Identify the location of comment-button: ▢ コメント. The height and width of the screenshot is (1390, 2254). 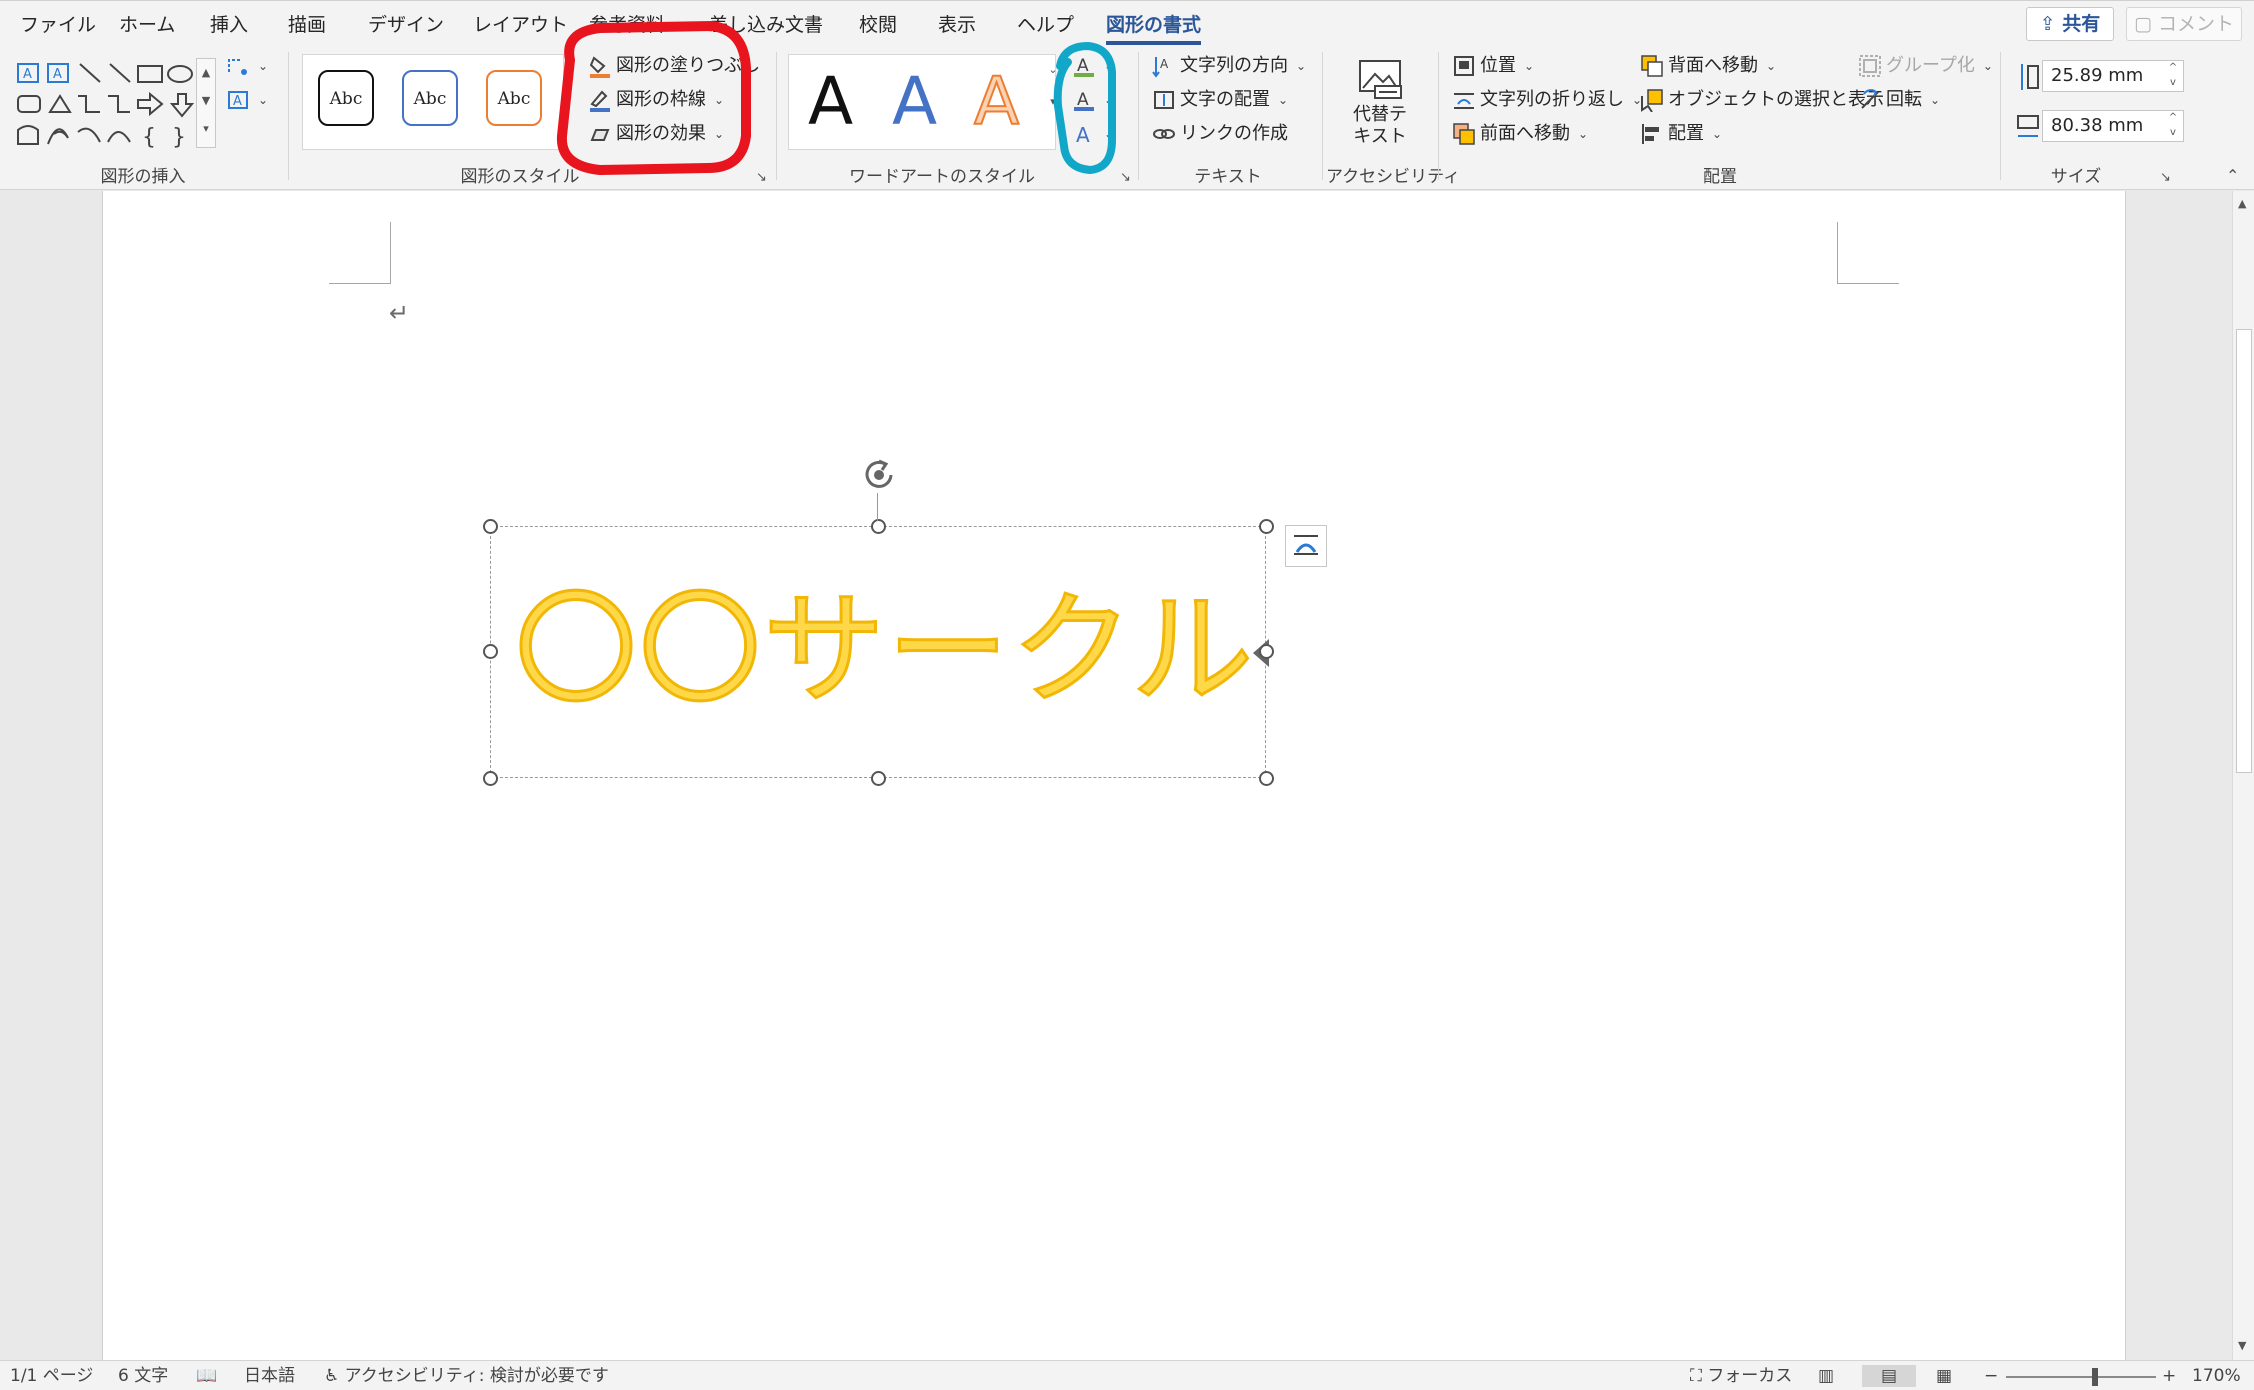
(2184, 24).